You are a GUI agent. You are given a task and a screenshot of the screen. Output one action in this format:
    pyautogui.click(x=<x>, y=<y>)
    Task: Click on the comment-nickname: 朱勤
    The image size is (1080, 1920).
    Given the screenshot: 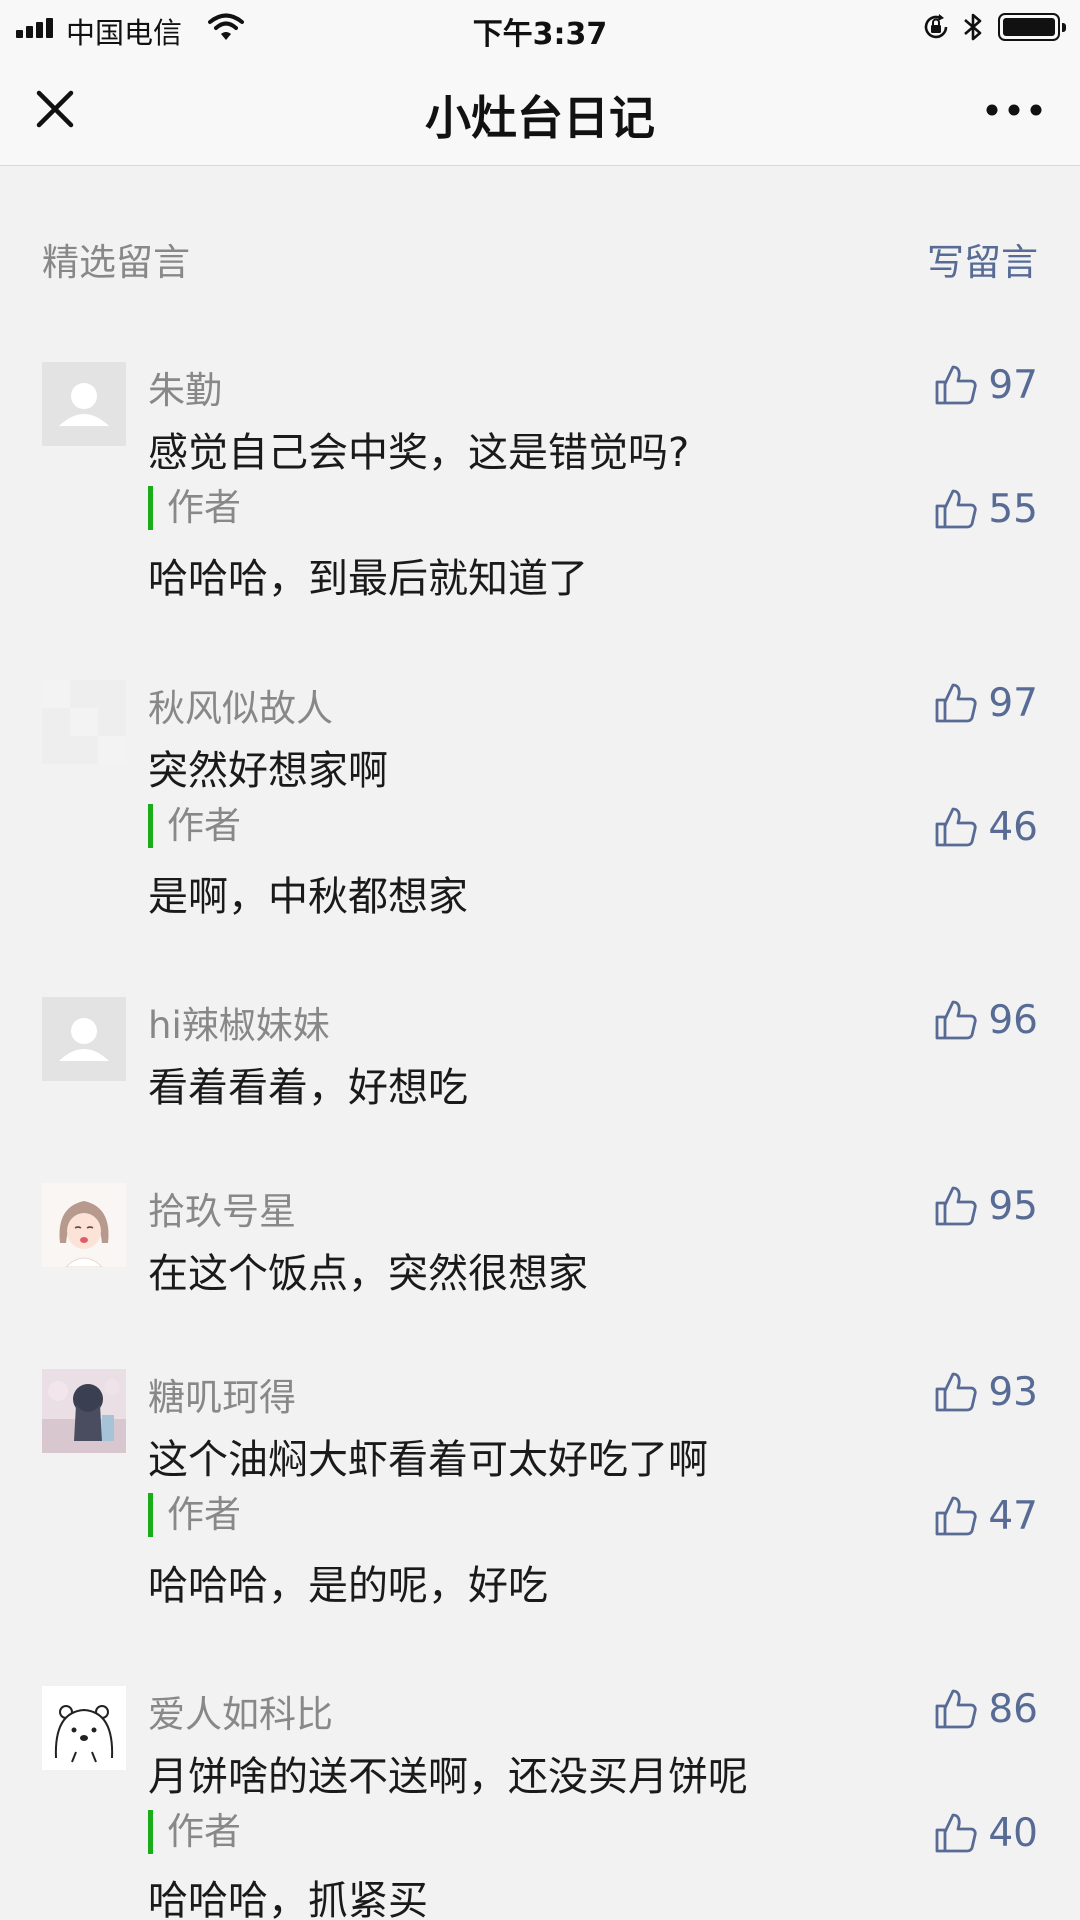 What is the action you would take?
    pyautogui.click(x=185, y=390)
    